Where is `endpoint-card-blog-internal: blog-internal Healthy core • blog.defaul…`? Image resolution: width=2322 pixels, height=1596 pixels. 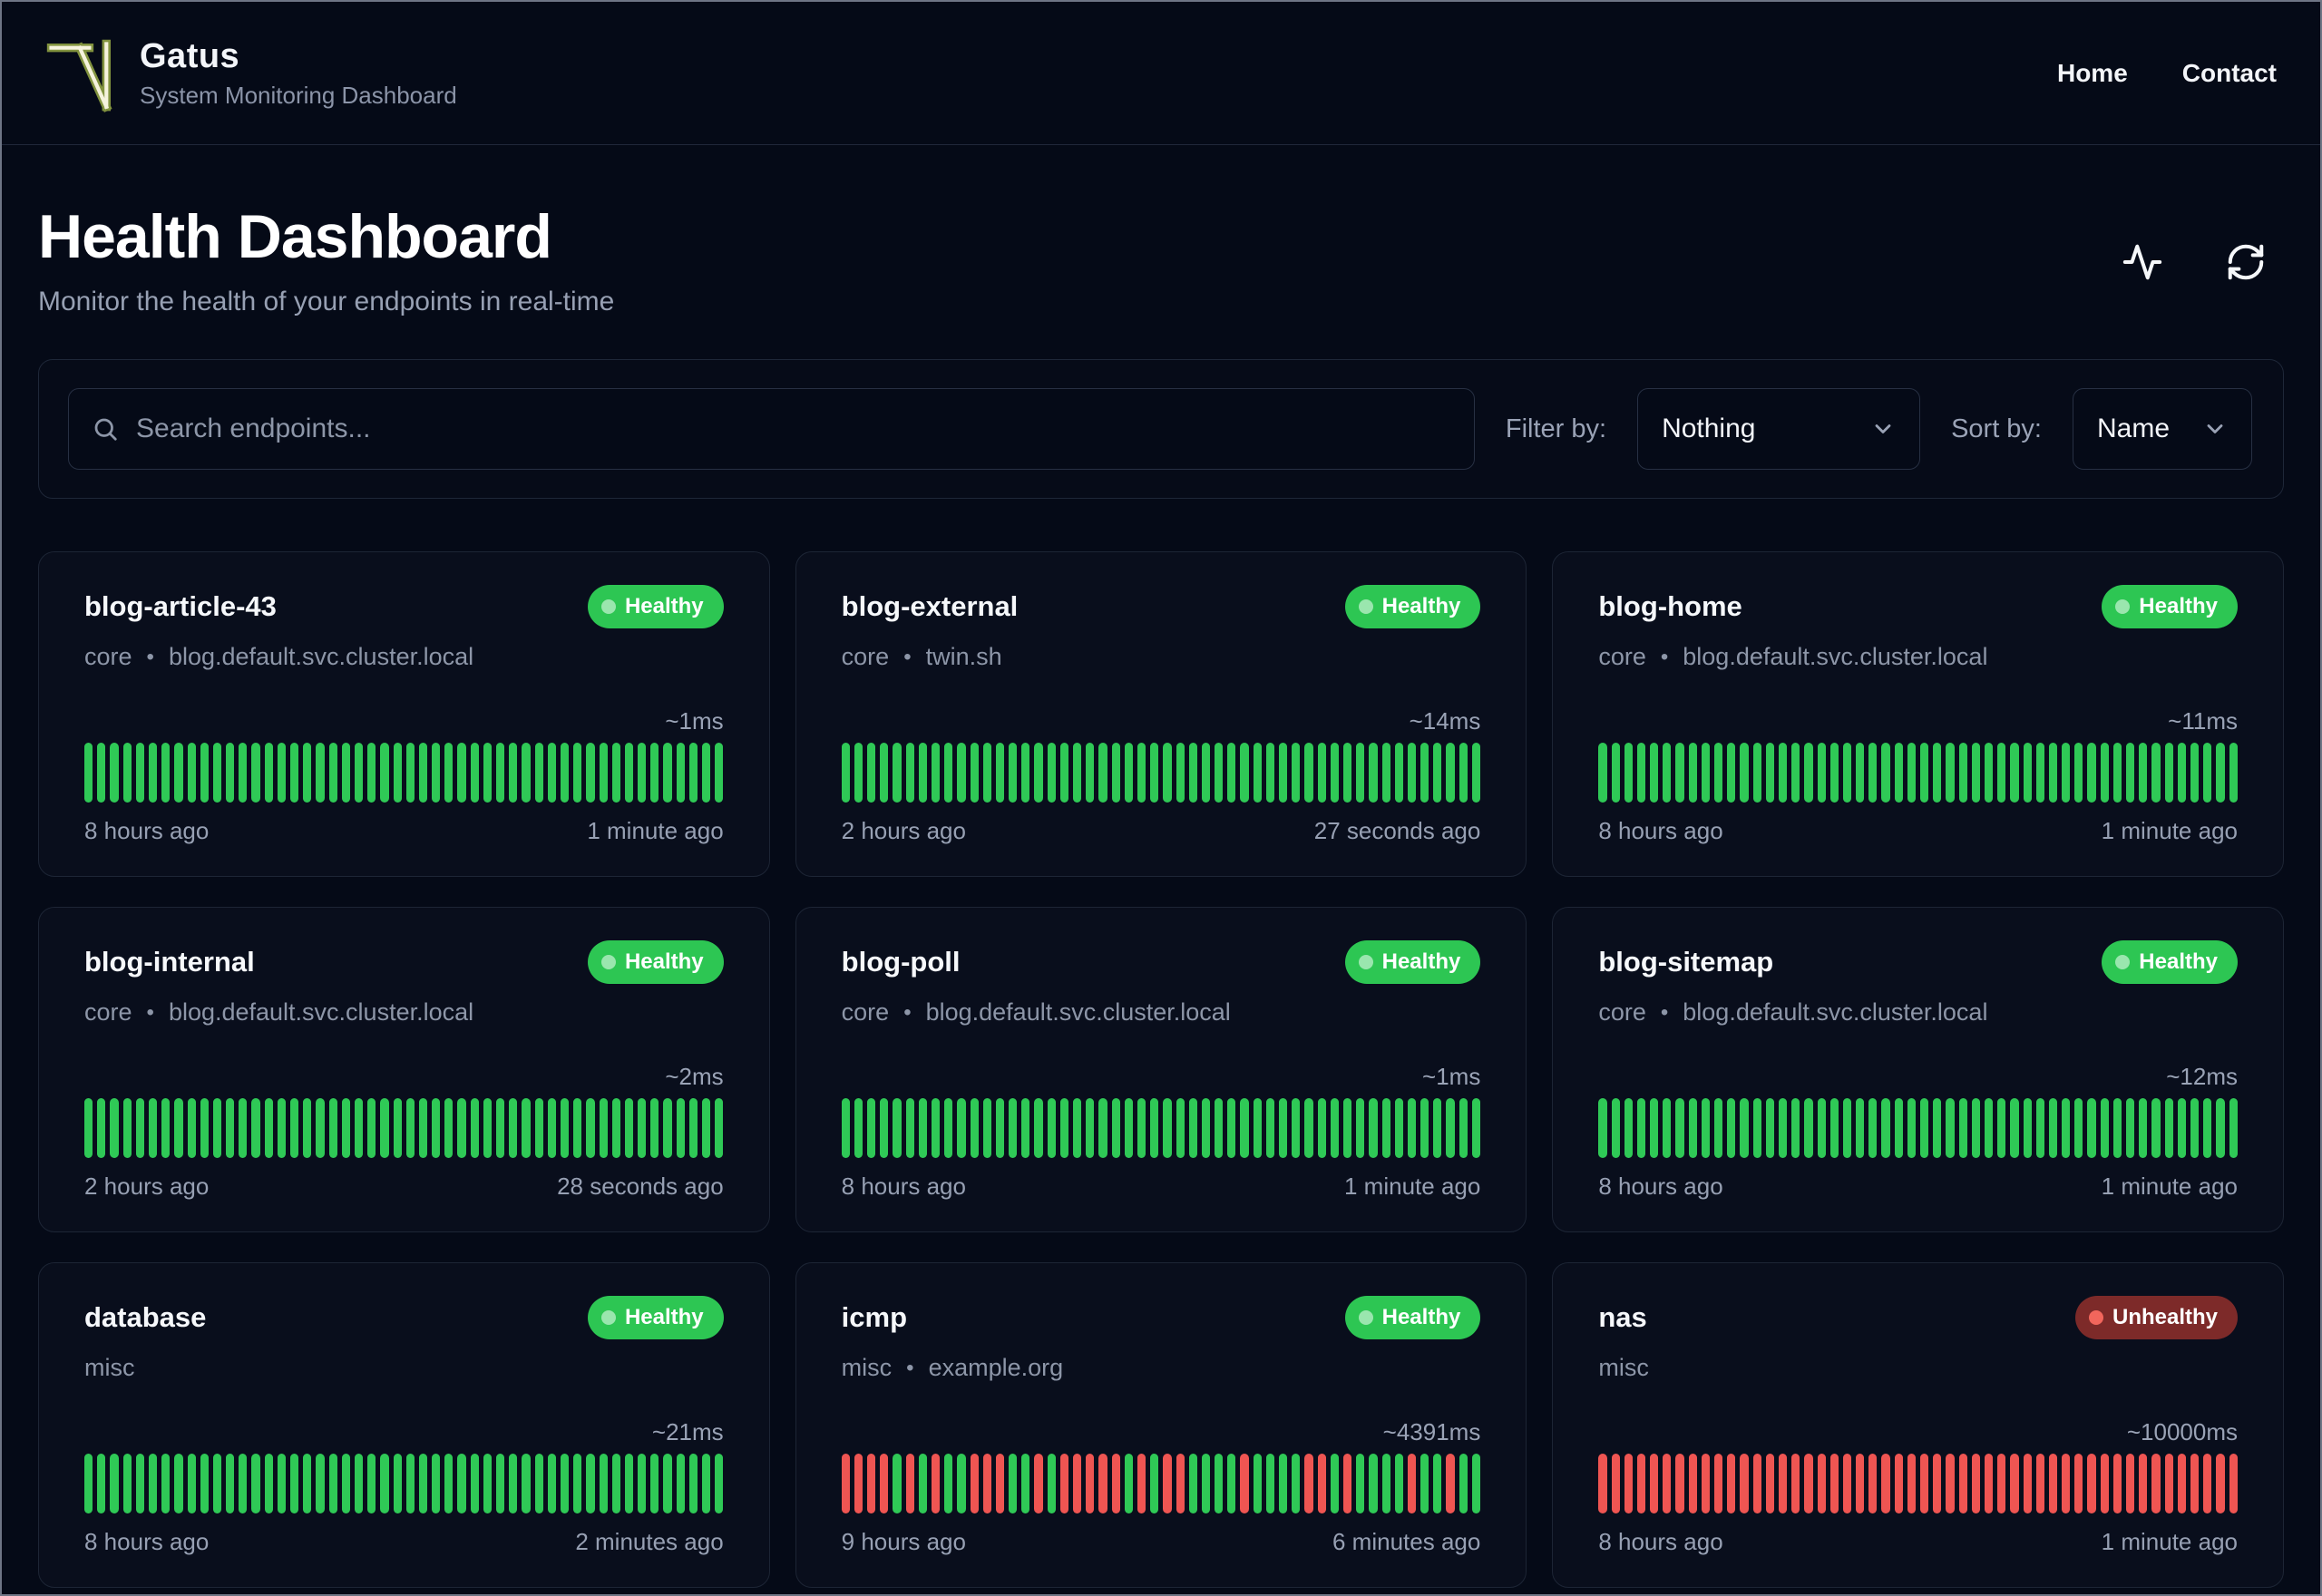 endpoint-card-blog-internal: blog-internal Healthy core • blog.defaul… is located at coordinates (404, 1069).